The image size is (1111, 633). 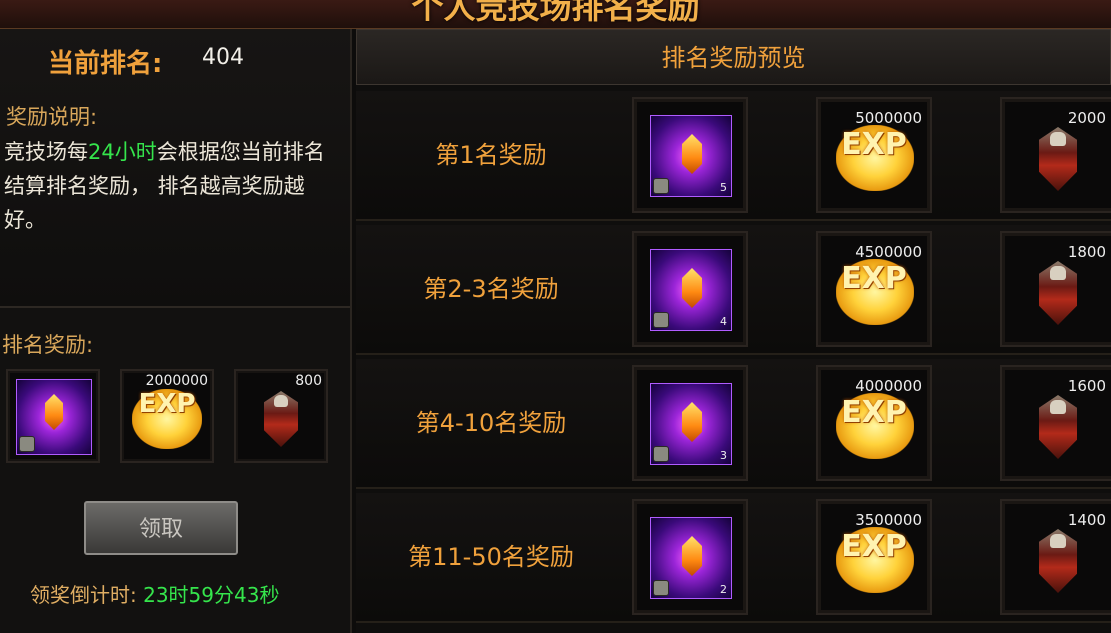 What do you see at coordinates (52, 117) in the screenshot?
I see `reward-description-title: 奖励说明:` at bounding box center [52, 117].